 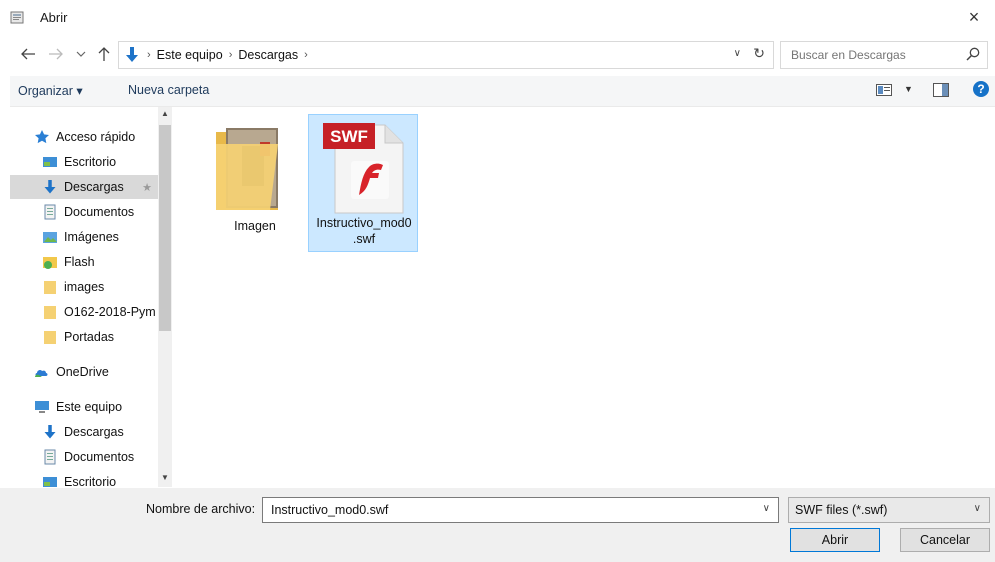 I want to click on sidebar-item-label: Acceso rápido, so click(x=96, y=137).